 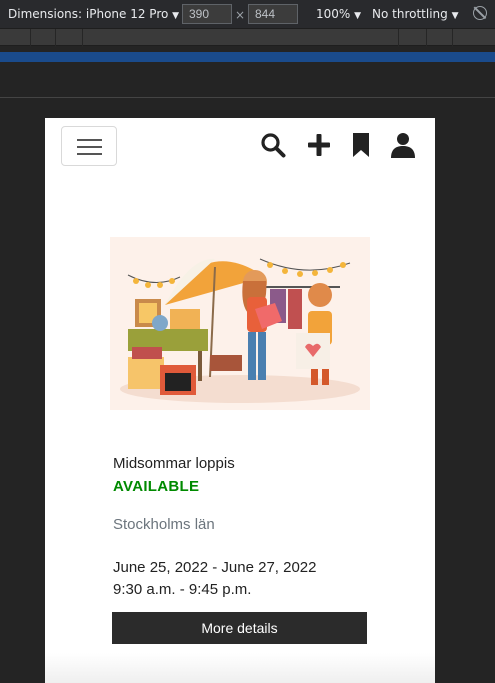 I want to click on event-title: Midsommar loppis, so click(x=174, y=463).